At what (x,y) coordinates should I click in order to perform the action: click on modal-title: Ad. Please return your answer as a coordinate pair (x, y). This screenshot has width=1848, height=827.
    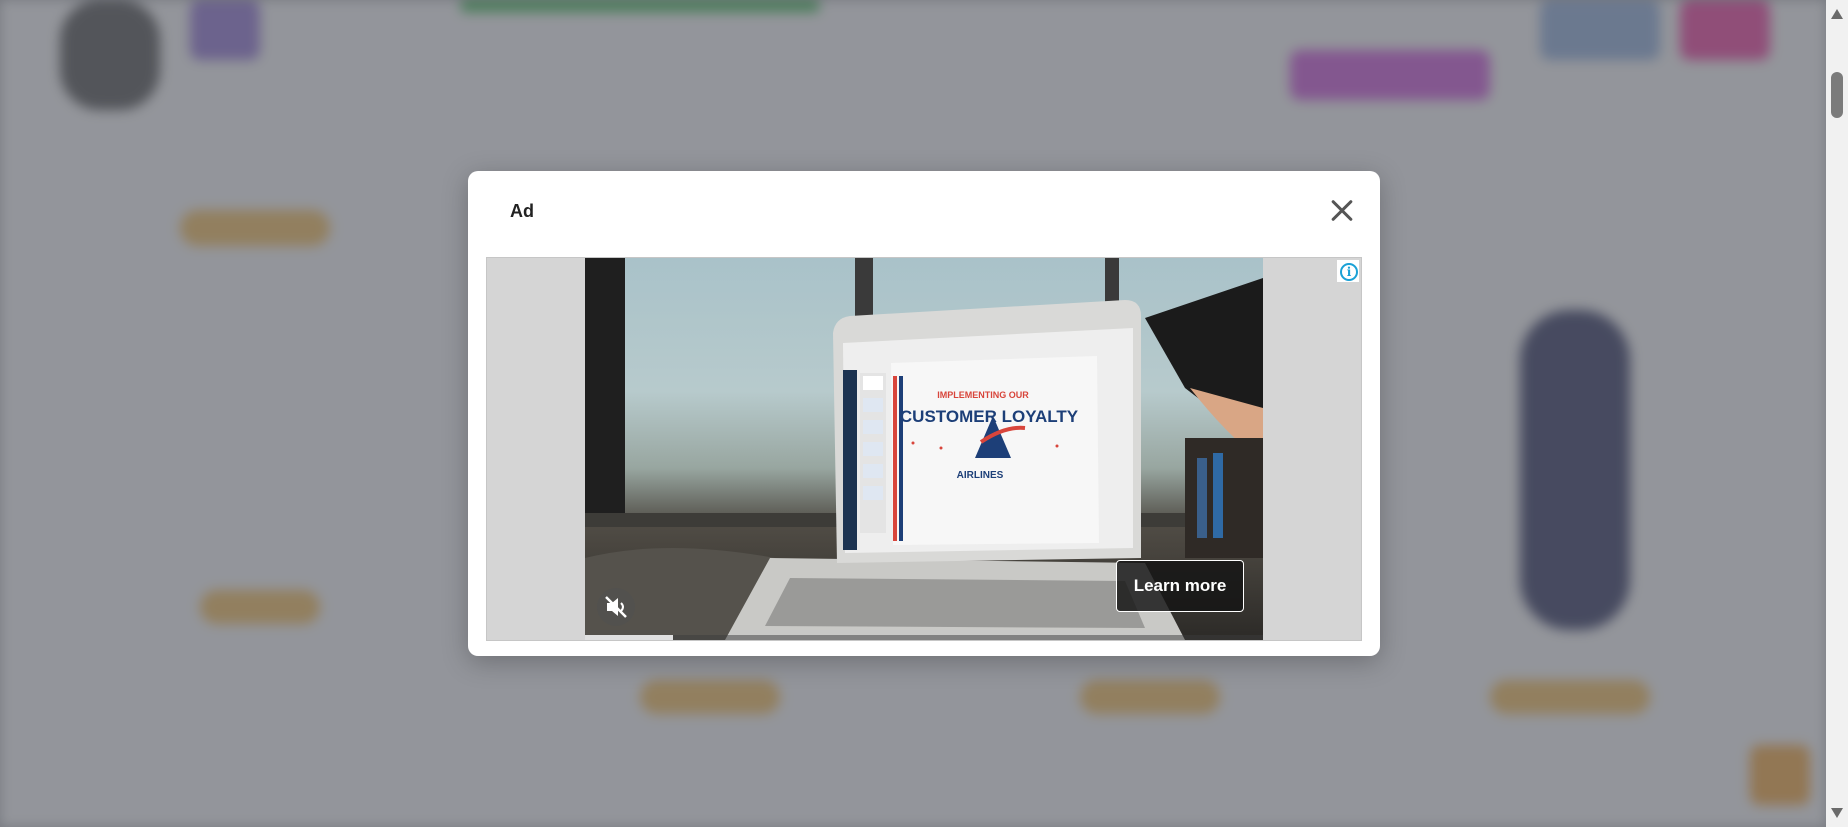
    Looking at the image, I should click on (522, 211).